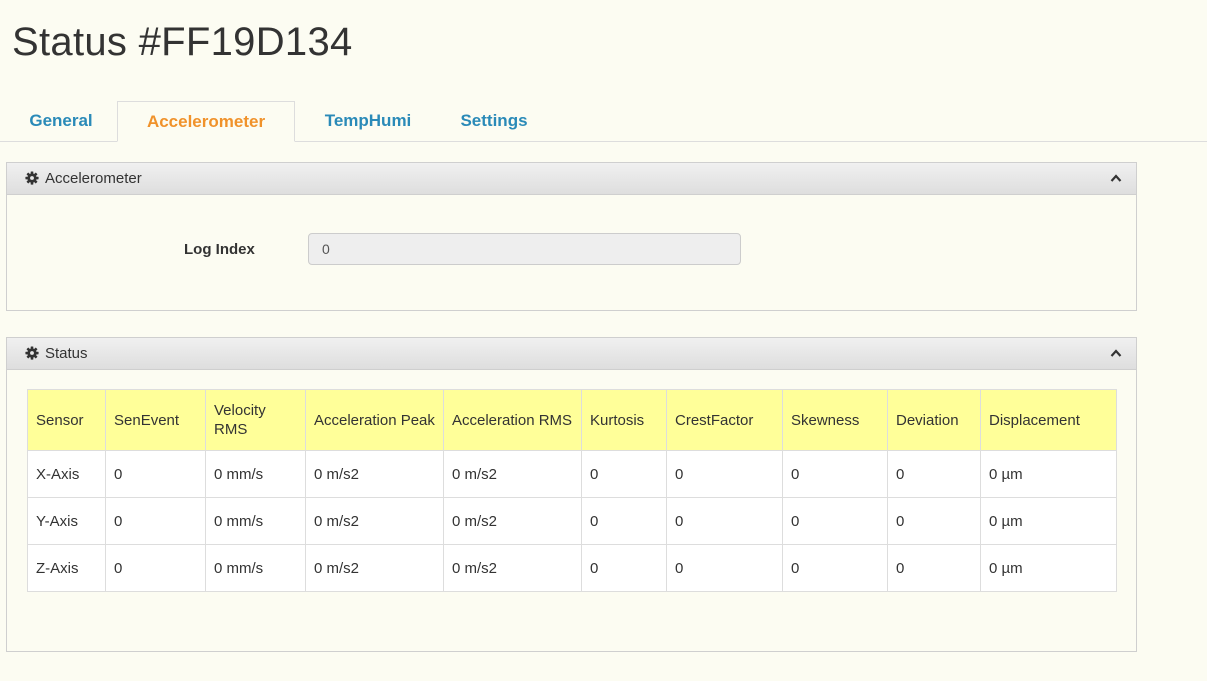 The height and width of the screenshot is (681, 1207). What do you see at coordinates (512, 420) in the screenshot?
I see `column-header: Acceleration RMS` at bounding box center [512, 420].